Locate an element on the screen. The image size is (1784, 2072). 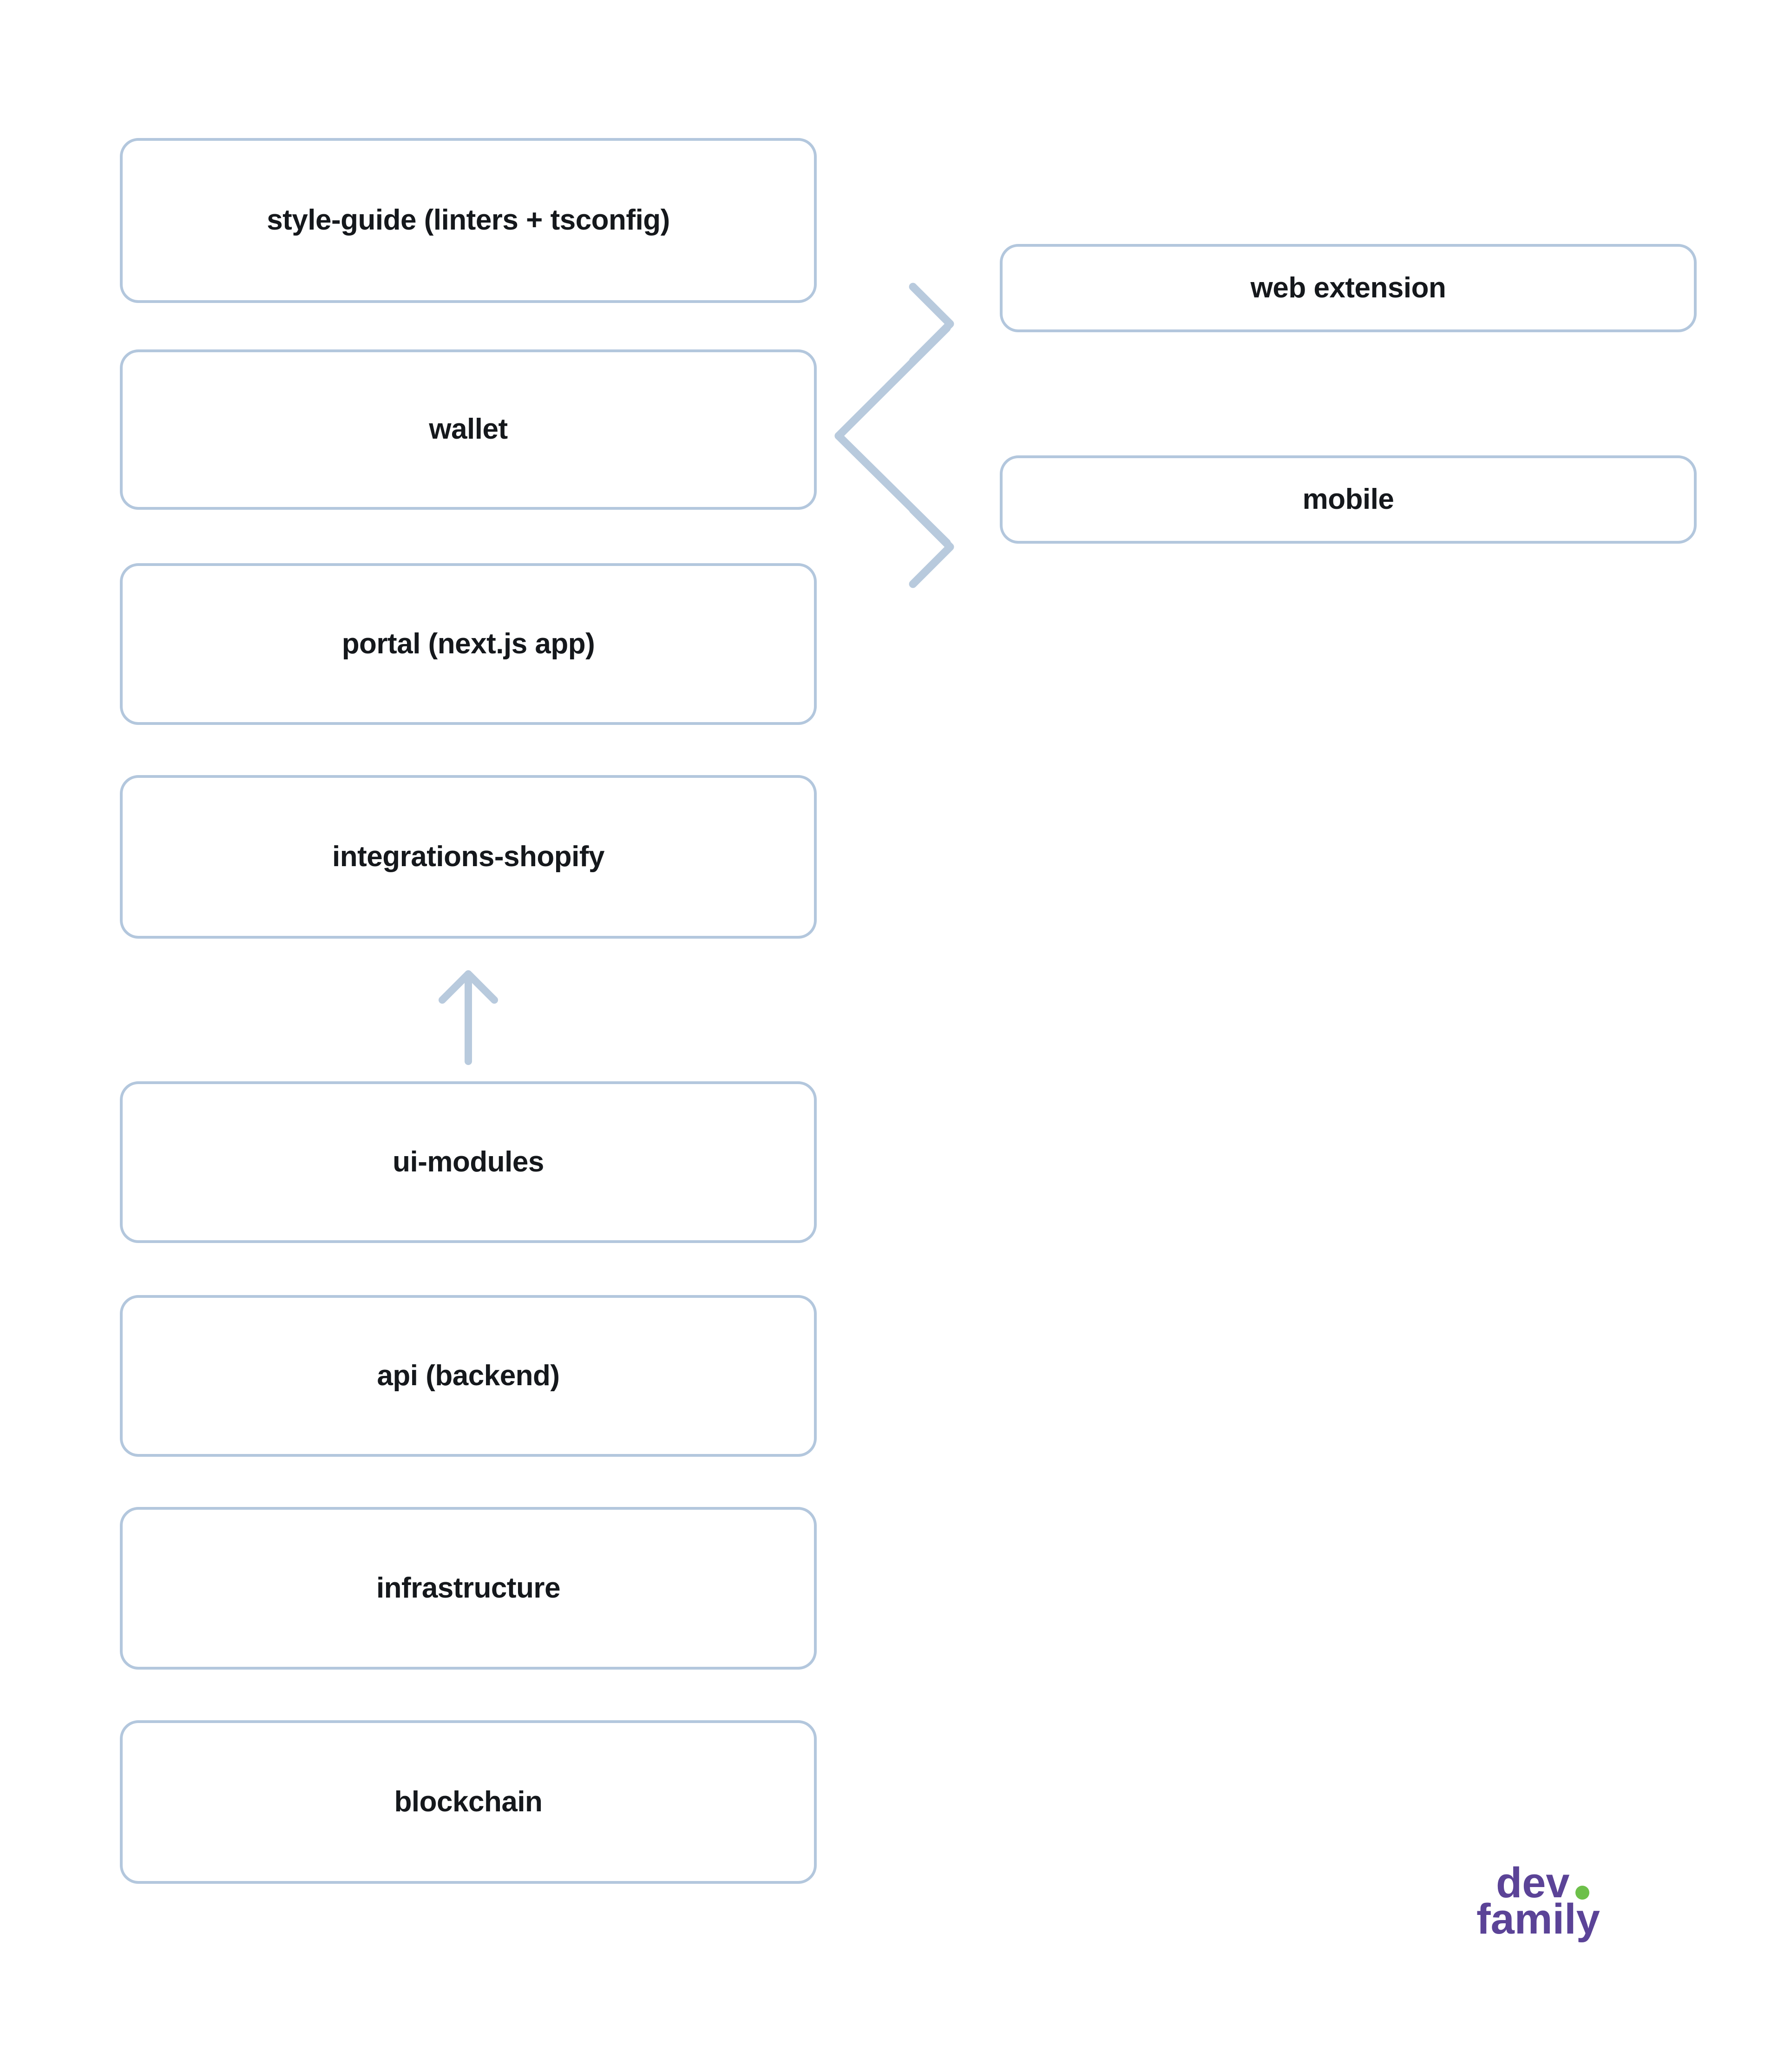
node-style-guide: style-guide (linters + tsconfig) is located at coordinates (469, 220).